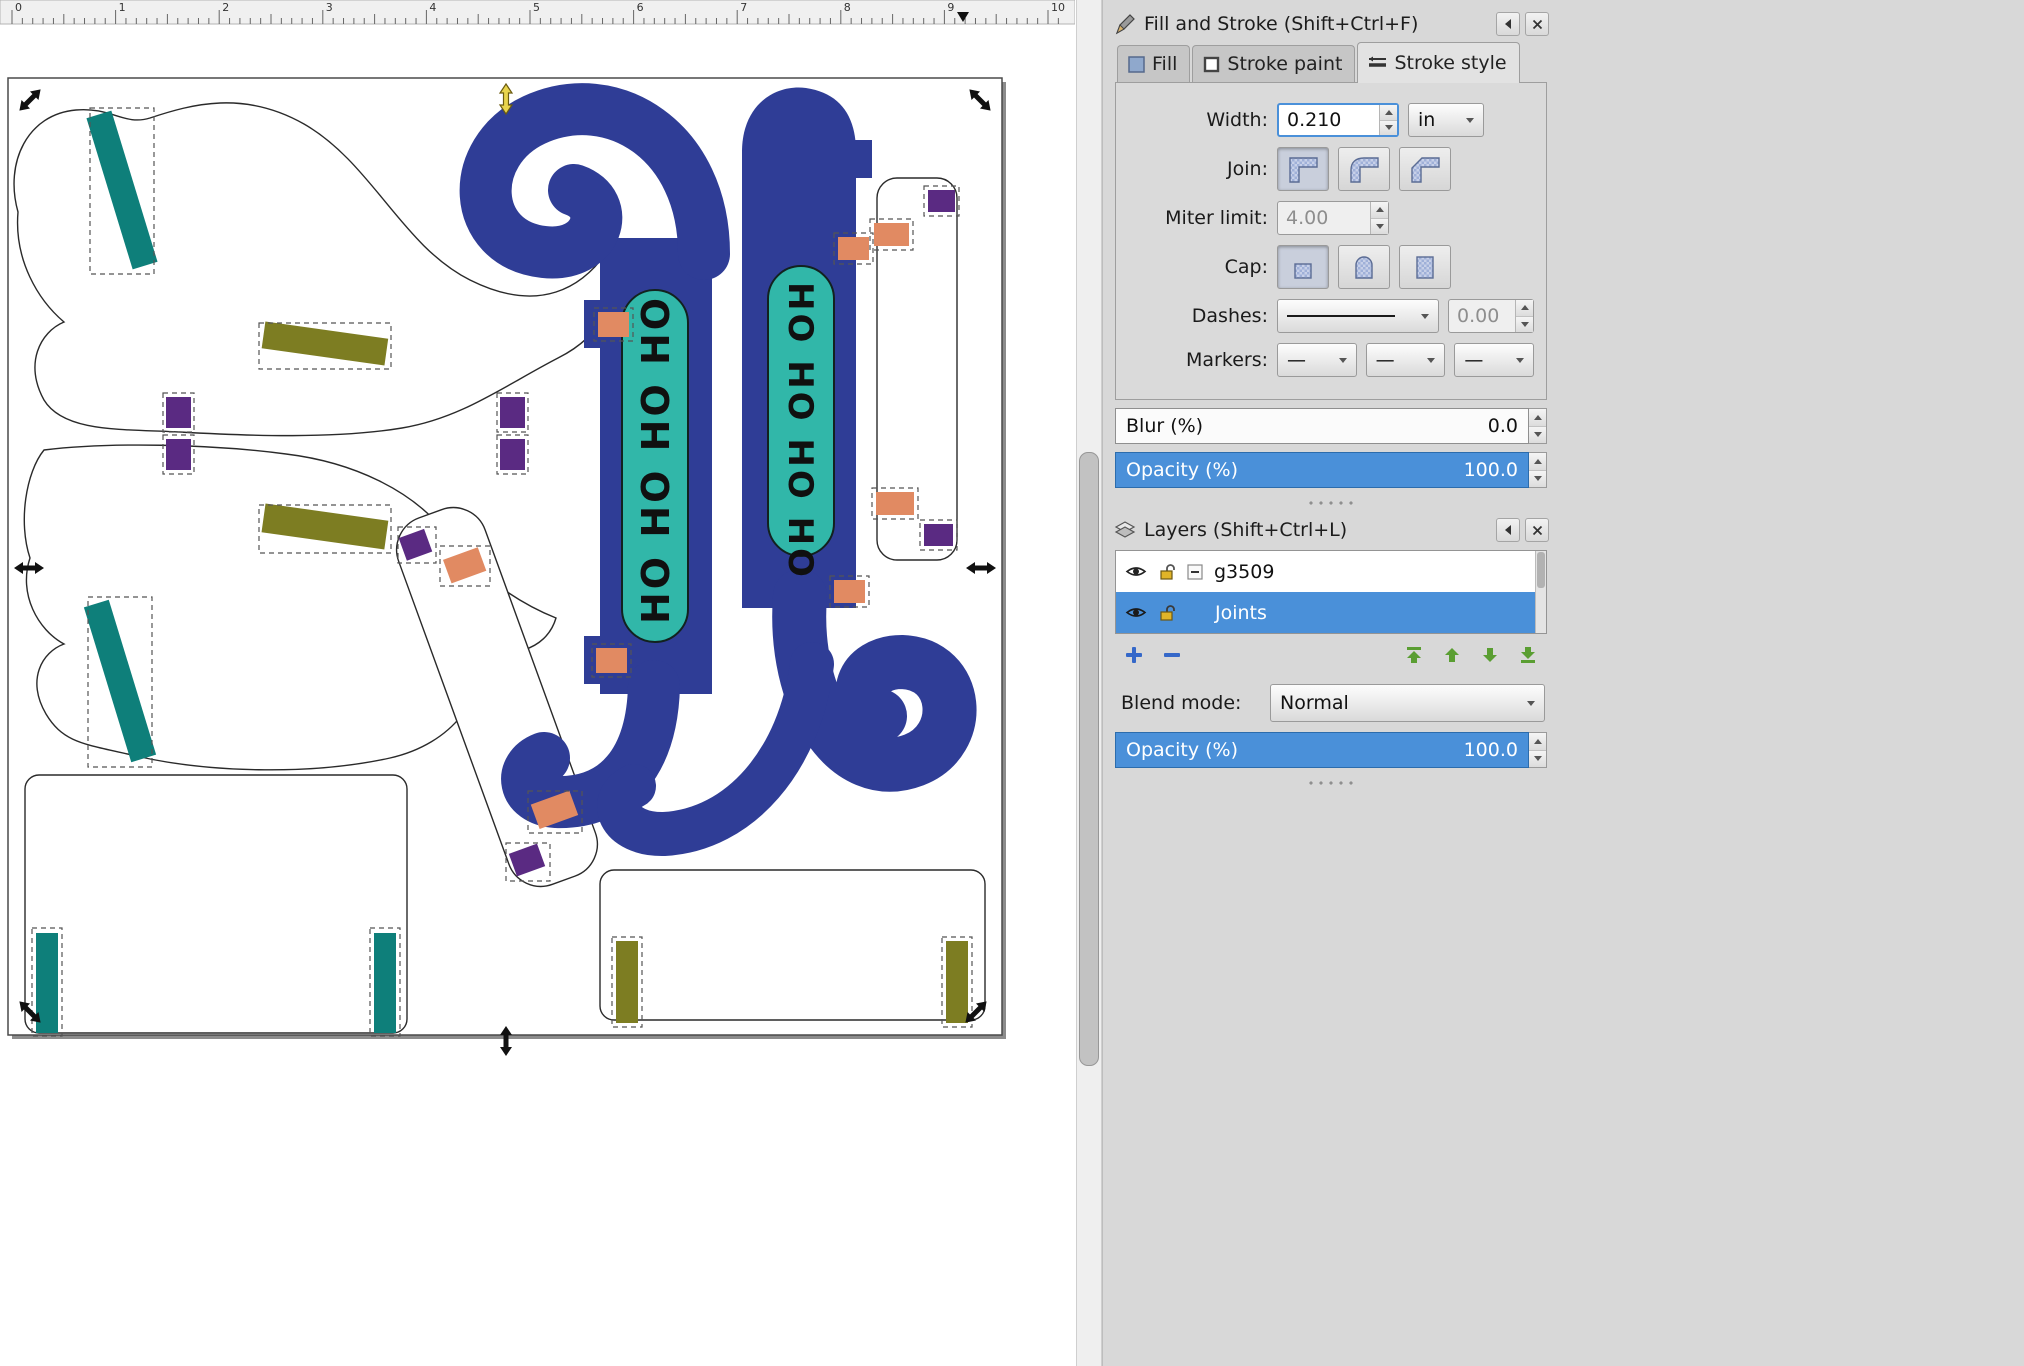 The width and height of the screenshot is (2024, 1366). I want to click on blend-mode-value: Normal, so click(1314, 703).